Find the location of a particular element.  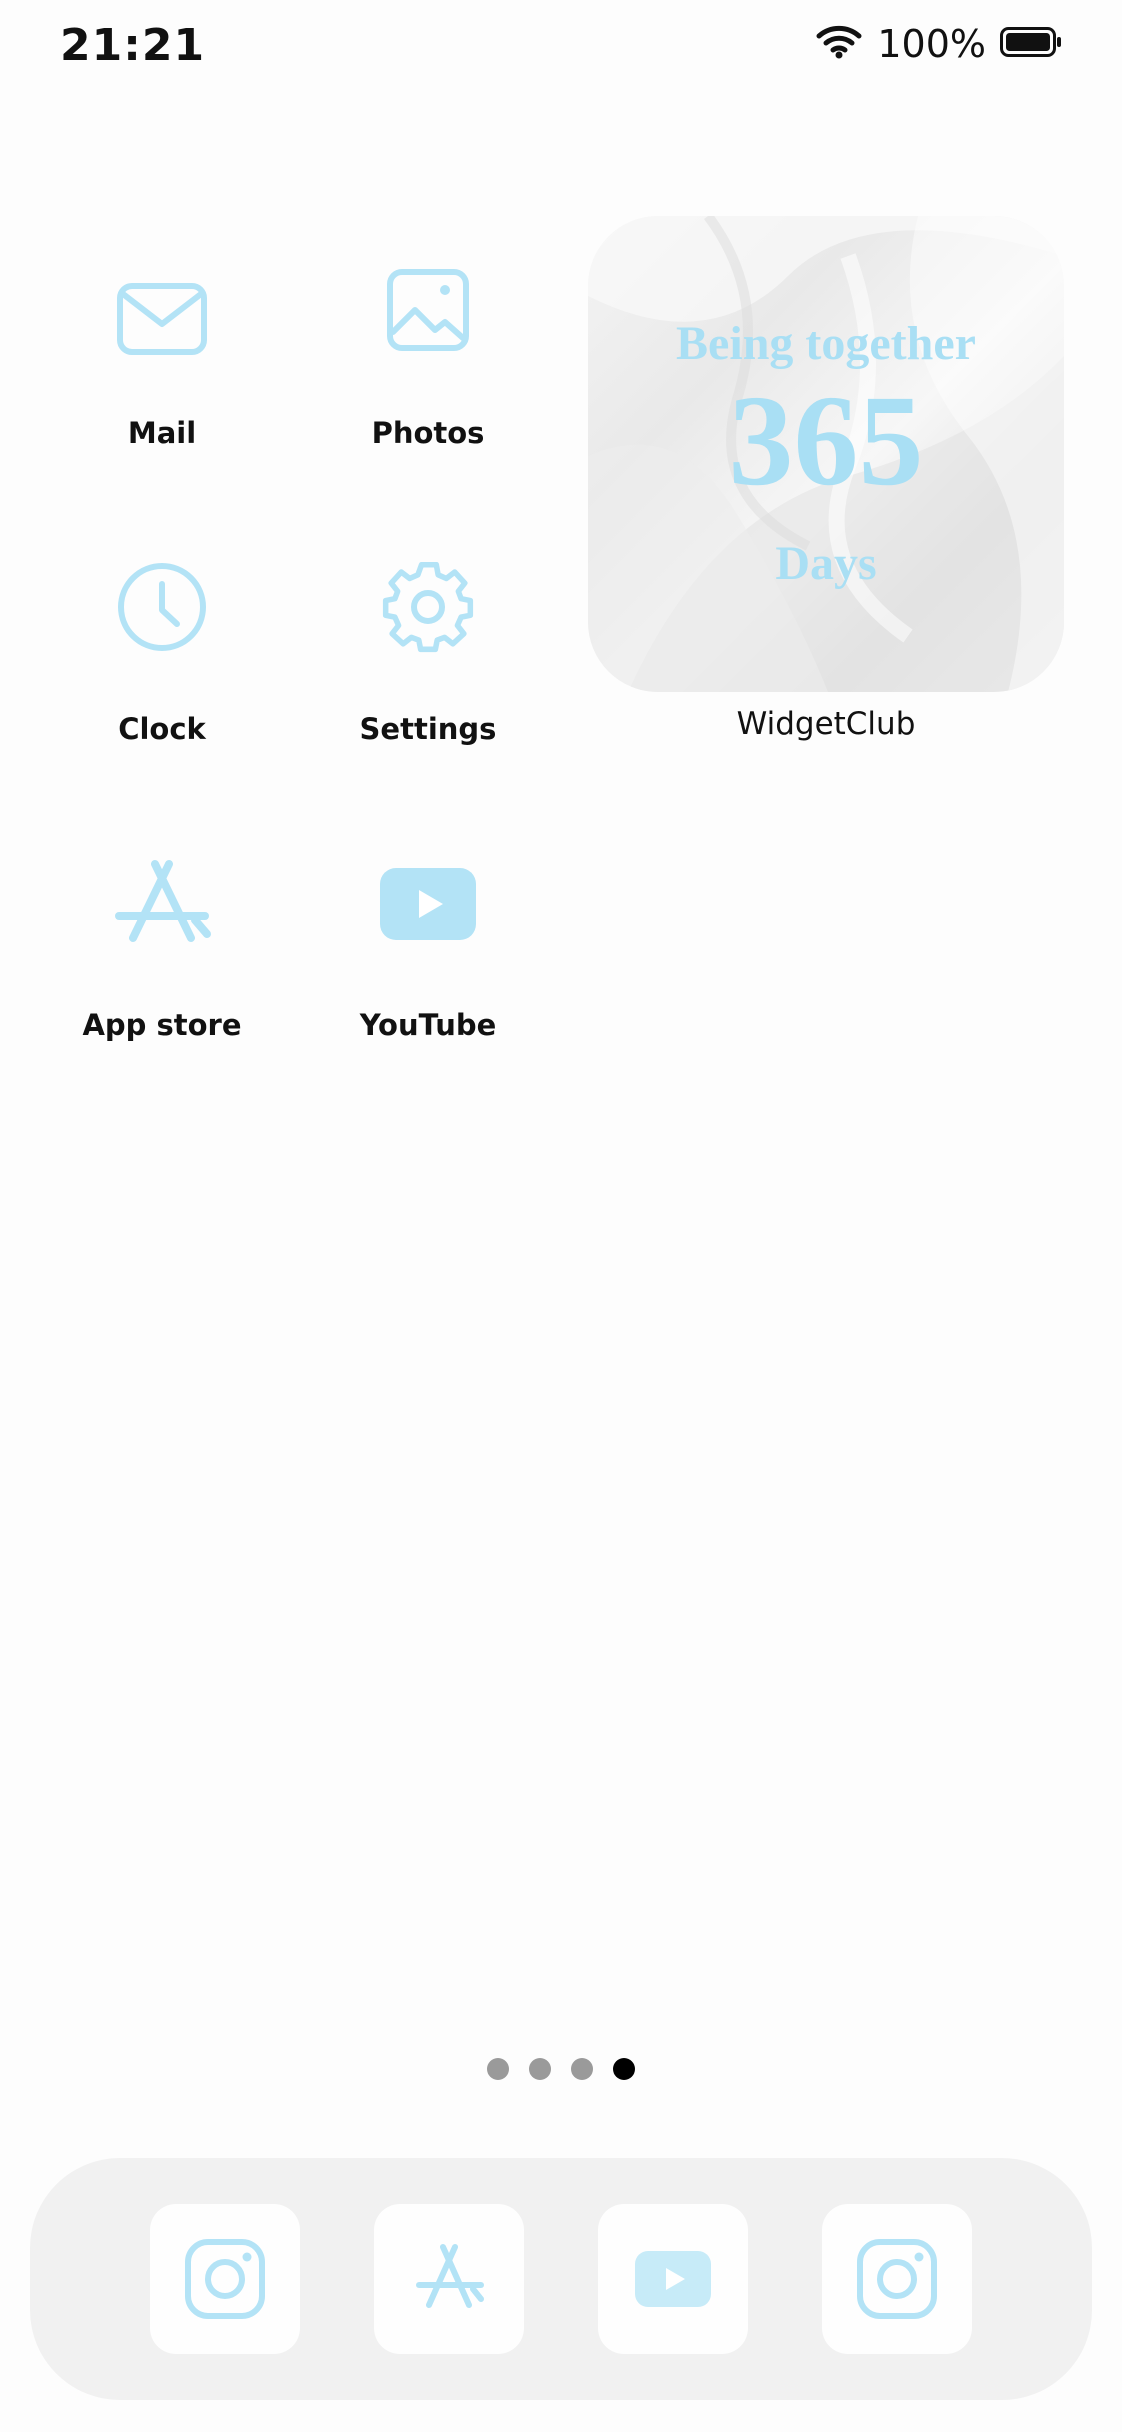

status-bar-right: 100% is located at coordinates (938, 44).